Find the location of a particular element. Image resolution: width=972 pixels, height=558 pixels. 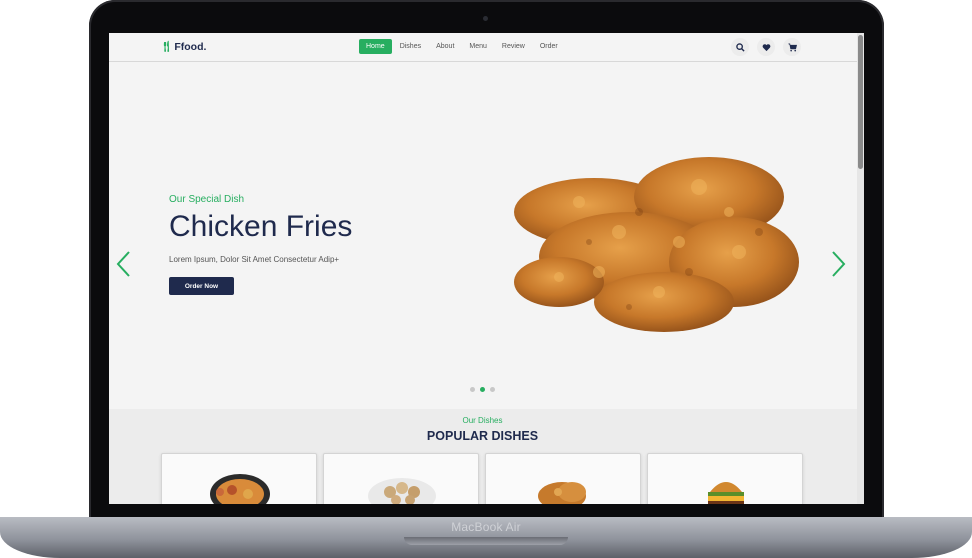

scrollbar-thumb is located at coordinates (860, 102).